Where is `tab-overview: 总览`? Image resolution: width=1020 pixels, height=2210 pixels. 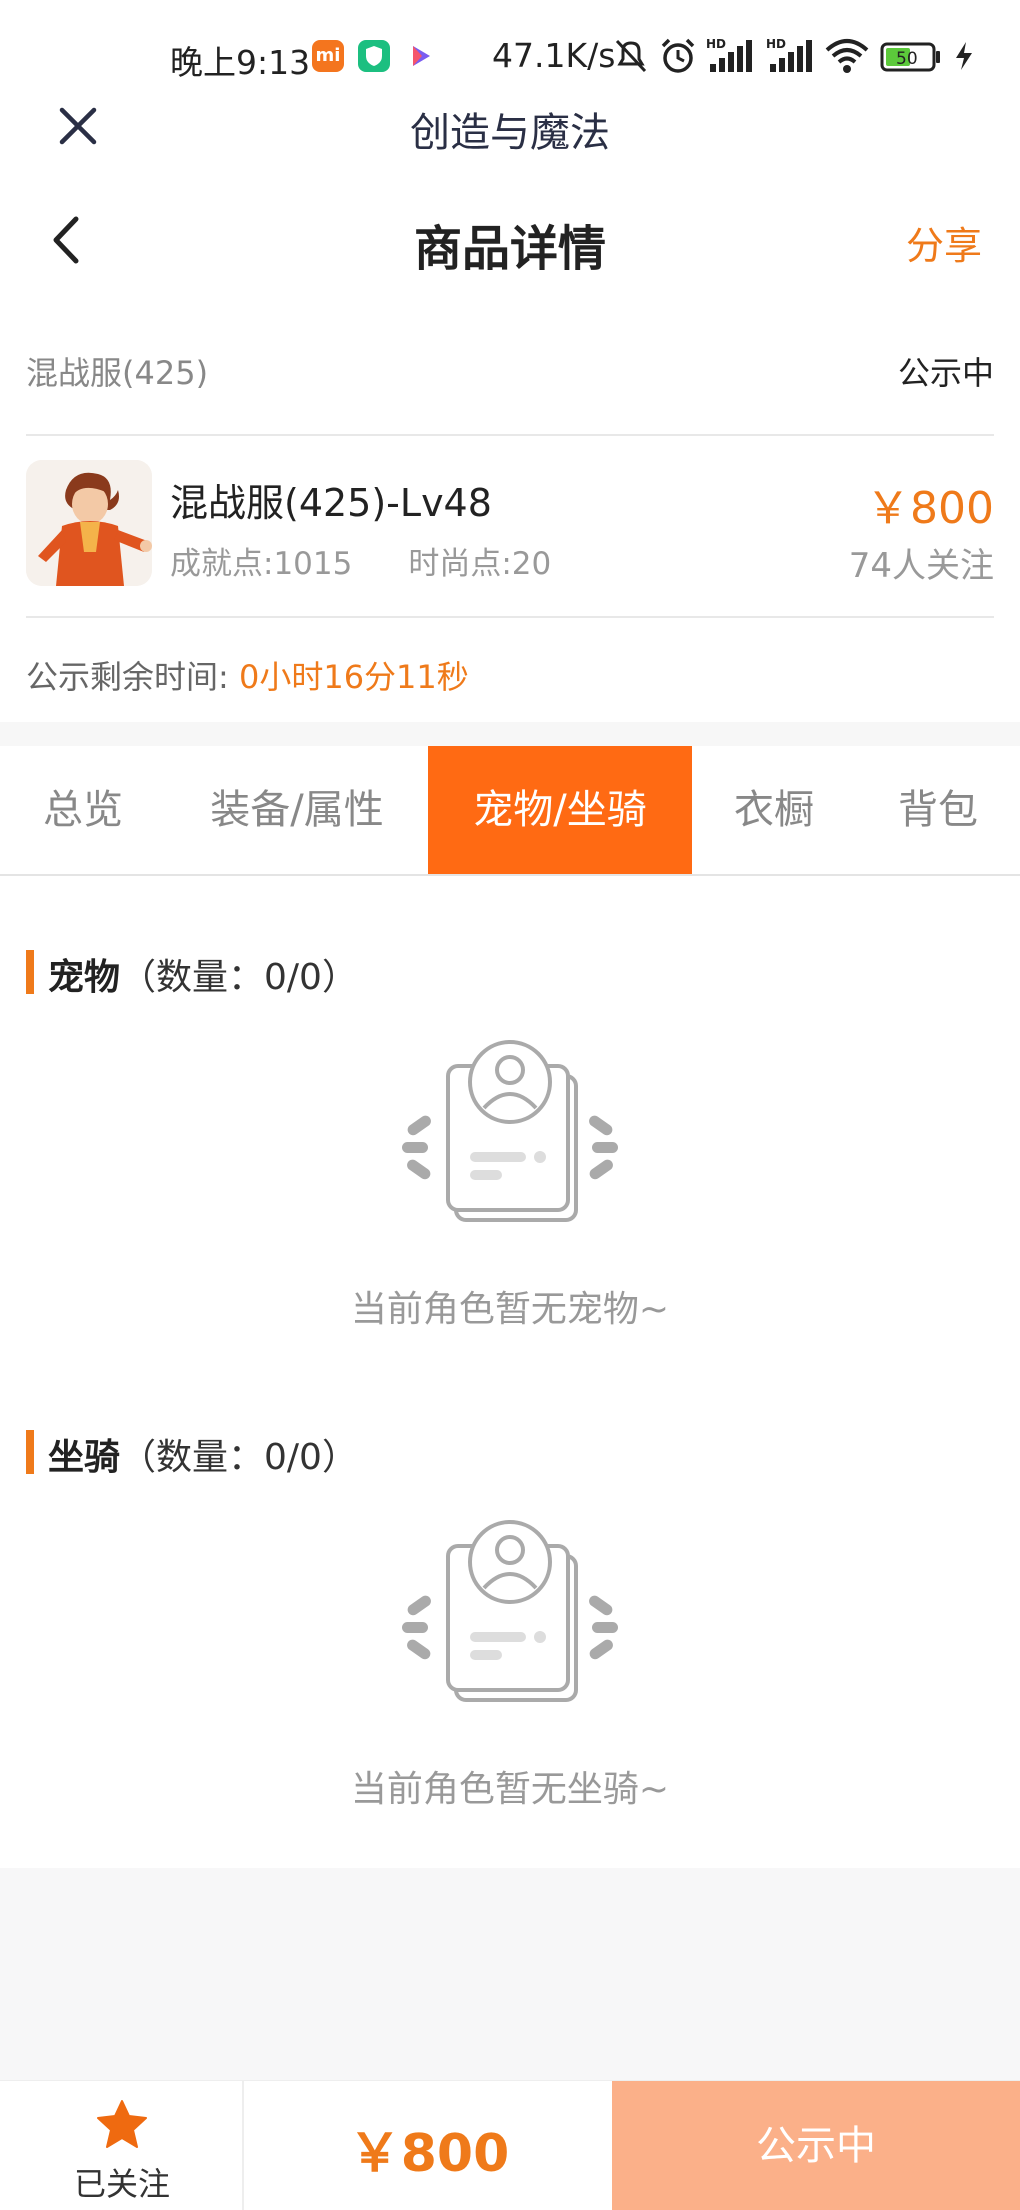
tab-overview: 总览 is located at coordinates (83, 810).